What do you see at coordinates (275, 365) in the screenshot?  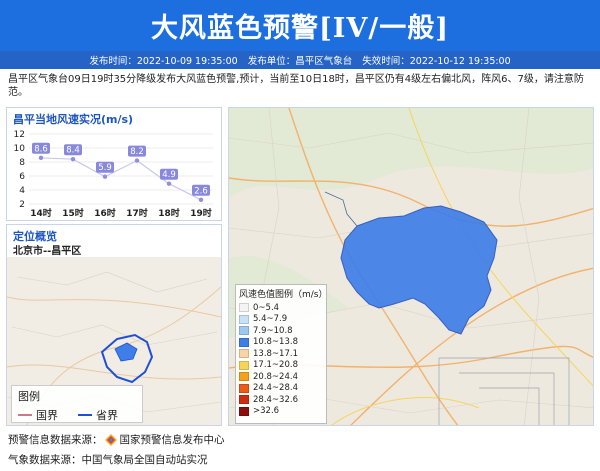 I see `wind-legend-label: 17.1~20.8` at bounding box center [275, 365].